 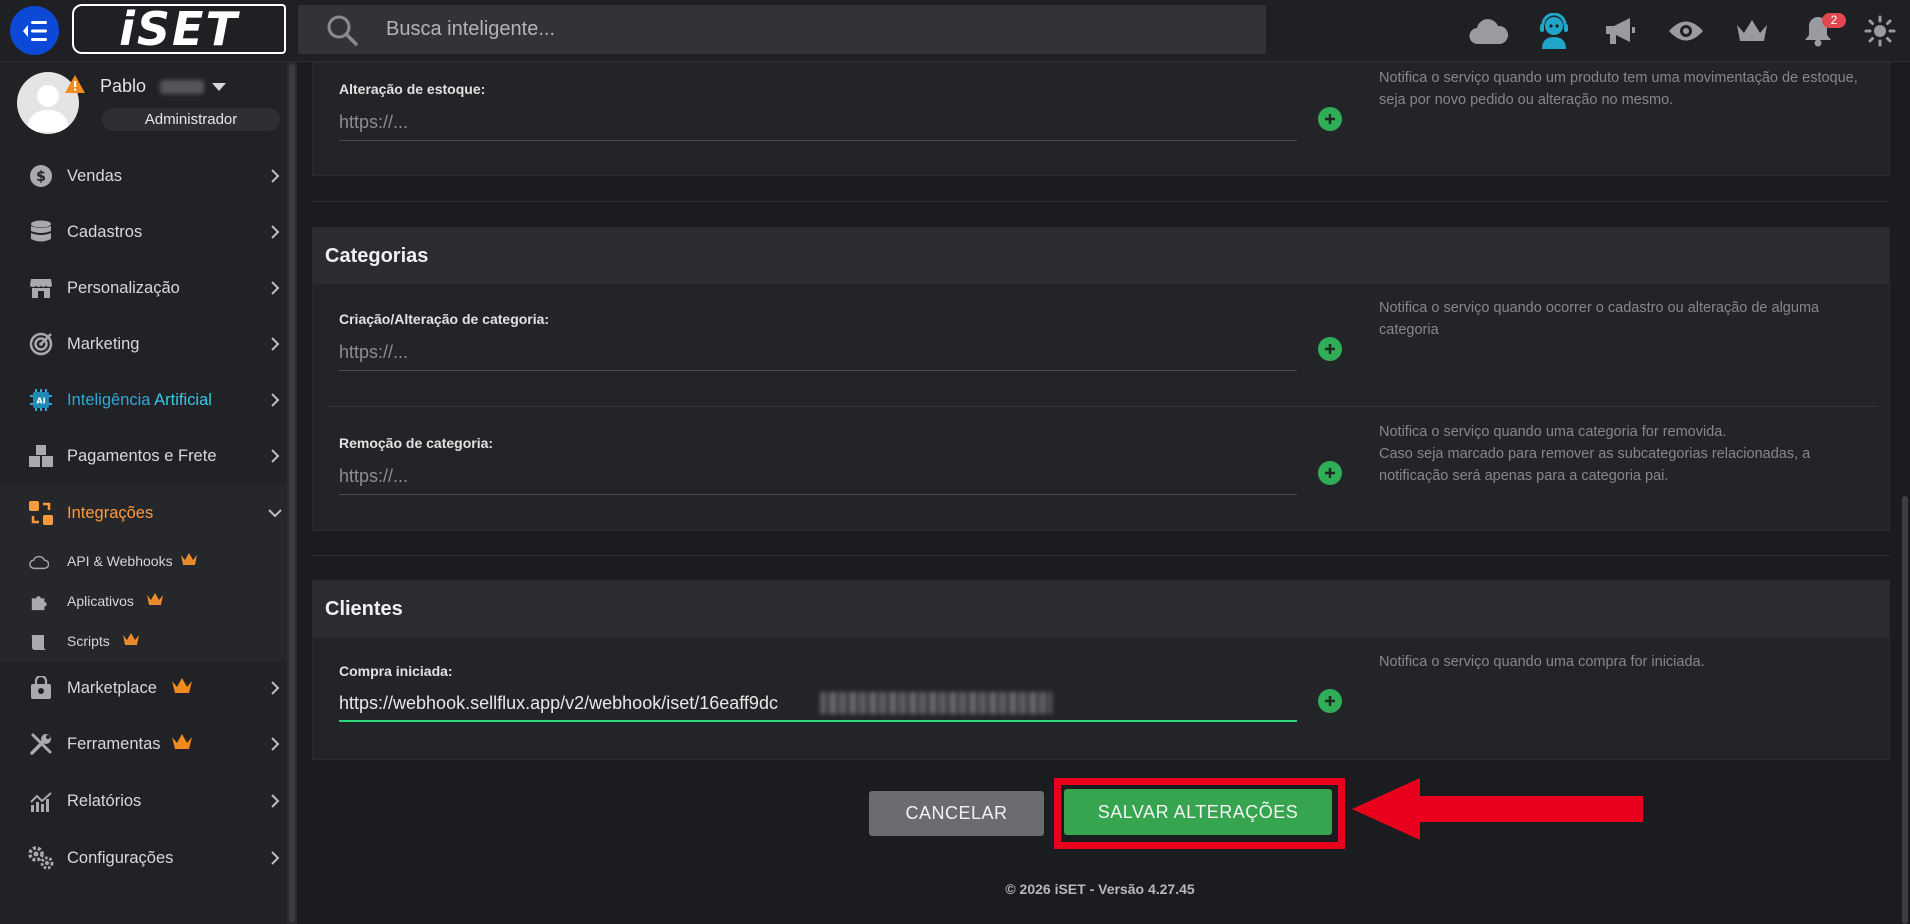 What do you see at coordinates (41, 456) in the screenshot?
I see `boxes-icon` at bounding box center [41, 456].